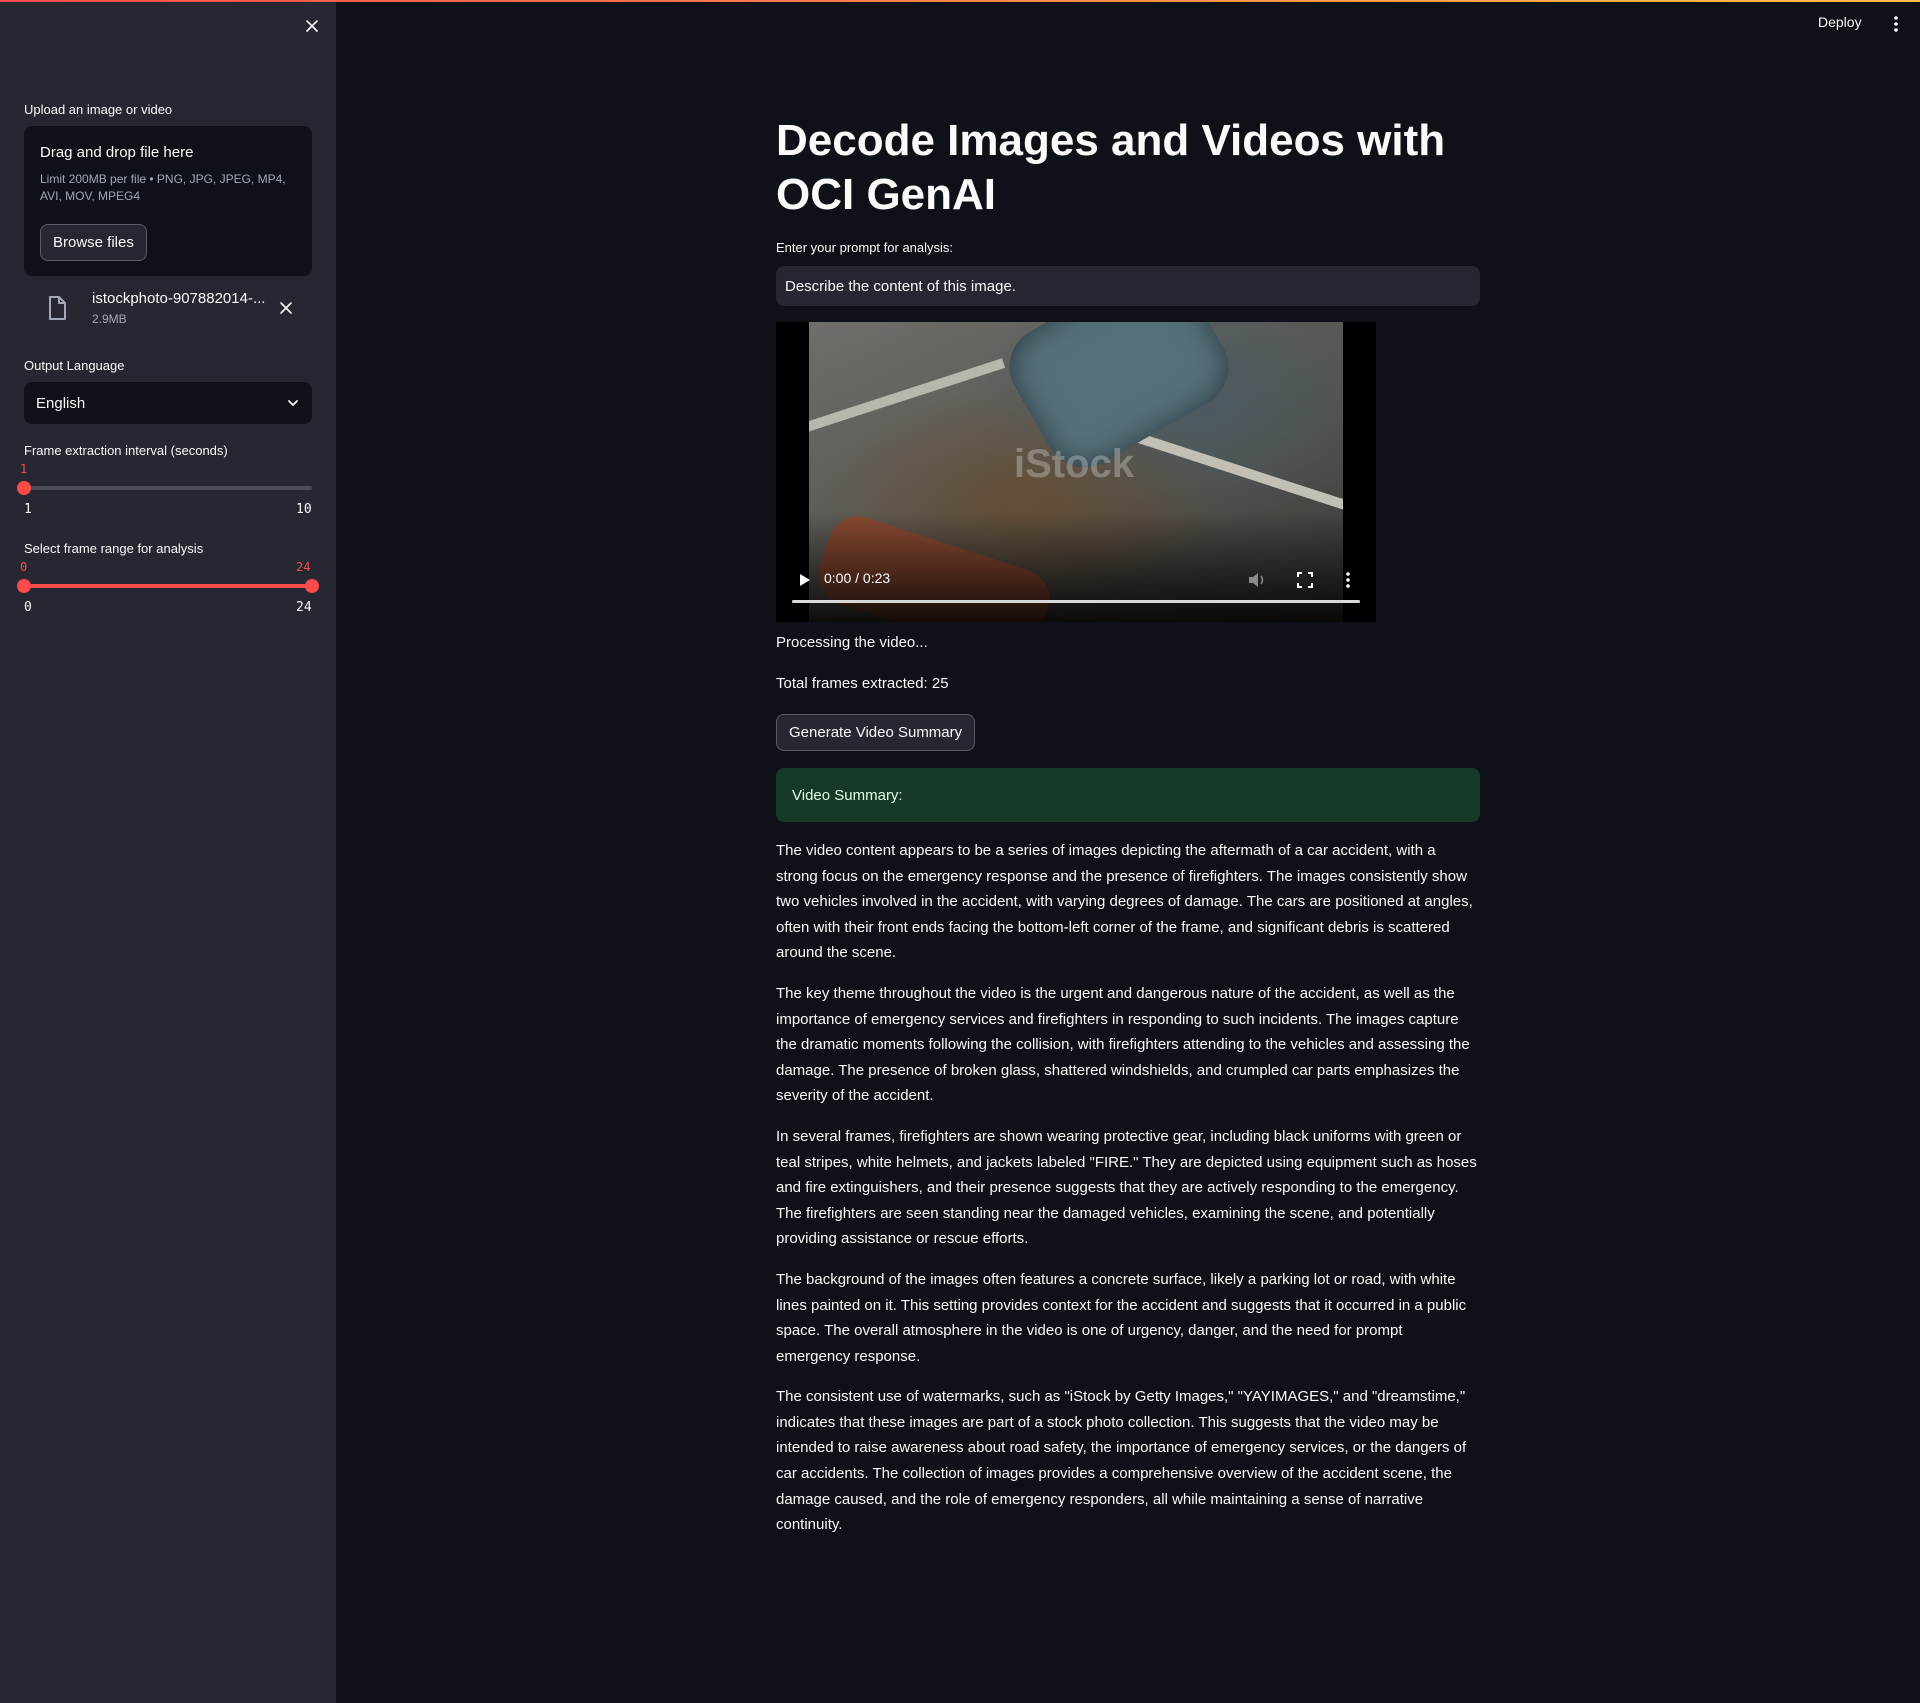 The height and width of the screenshot is (1703, 1920). Describe the element at coordinates (303, 567) in the screenshot. I see `slider-value-high: 24` at that location.